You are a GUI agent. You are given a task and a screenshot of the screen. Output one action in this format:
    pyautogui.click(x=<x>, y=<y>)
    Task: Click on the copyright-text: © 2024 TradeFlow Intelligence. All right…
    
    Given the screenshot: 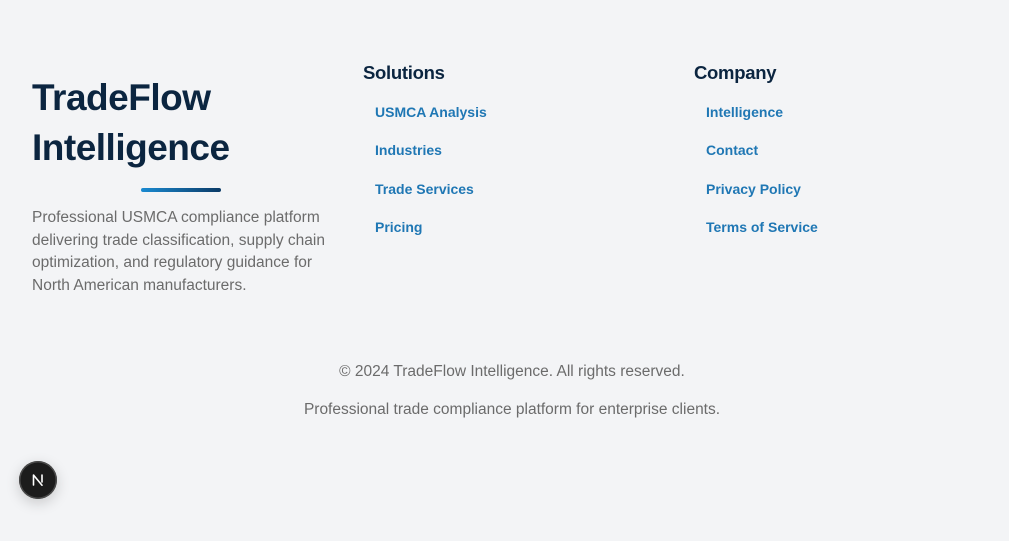 What is the action you would take?
    pyautogui.click(x=512, y=371)
    